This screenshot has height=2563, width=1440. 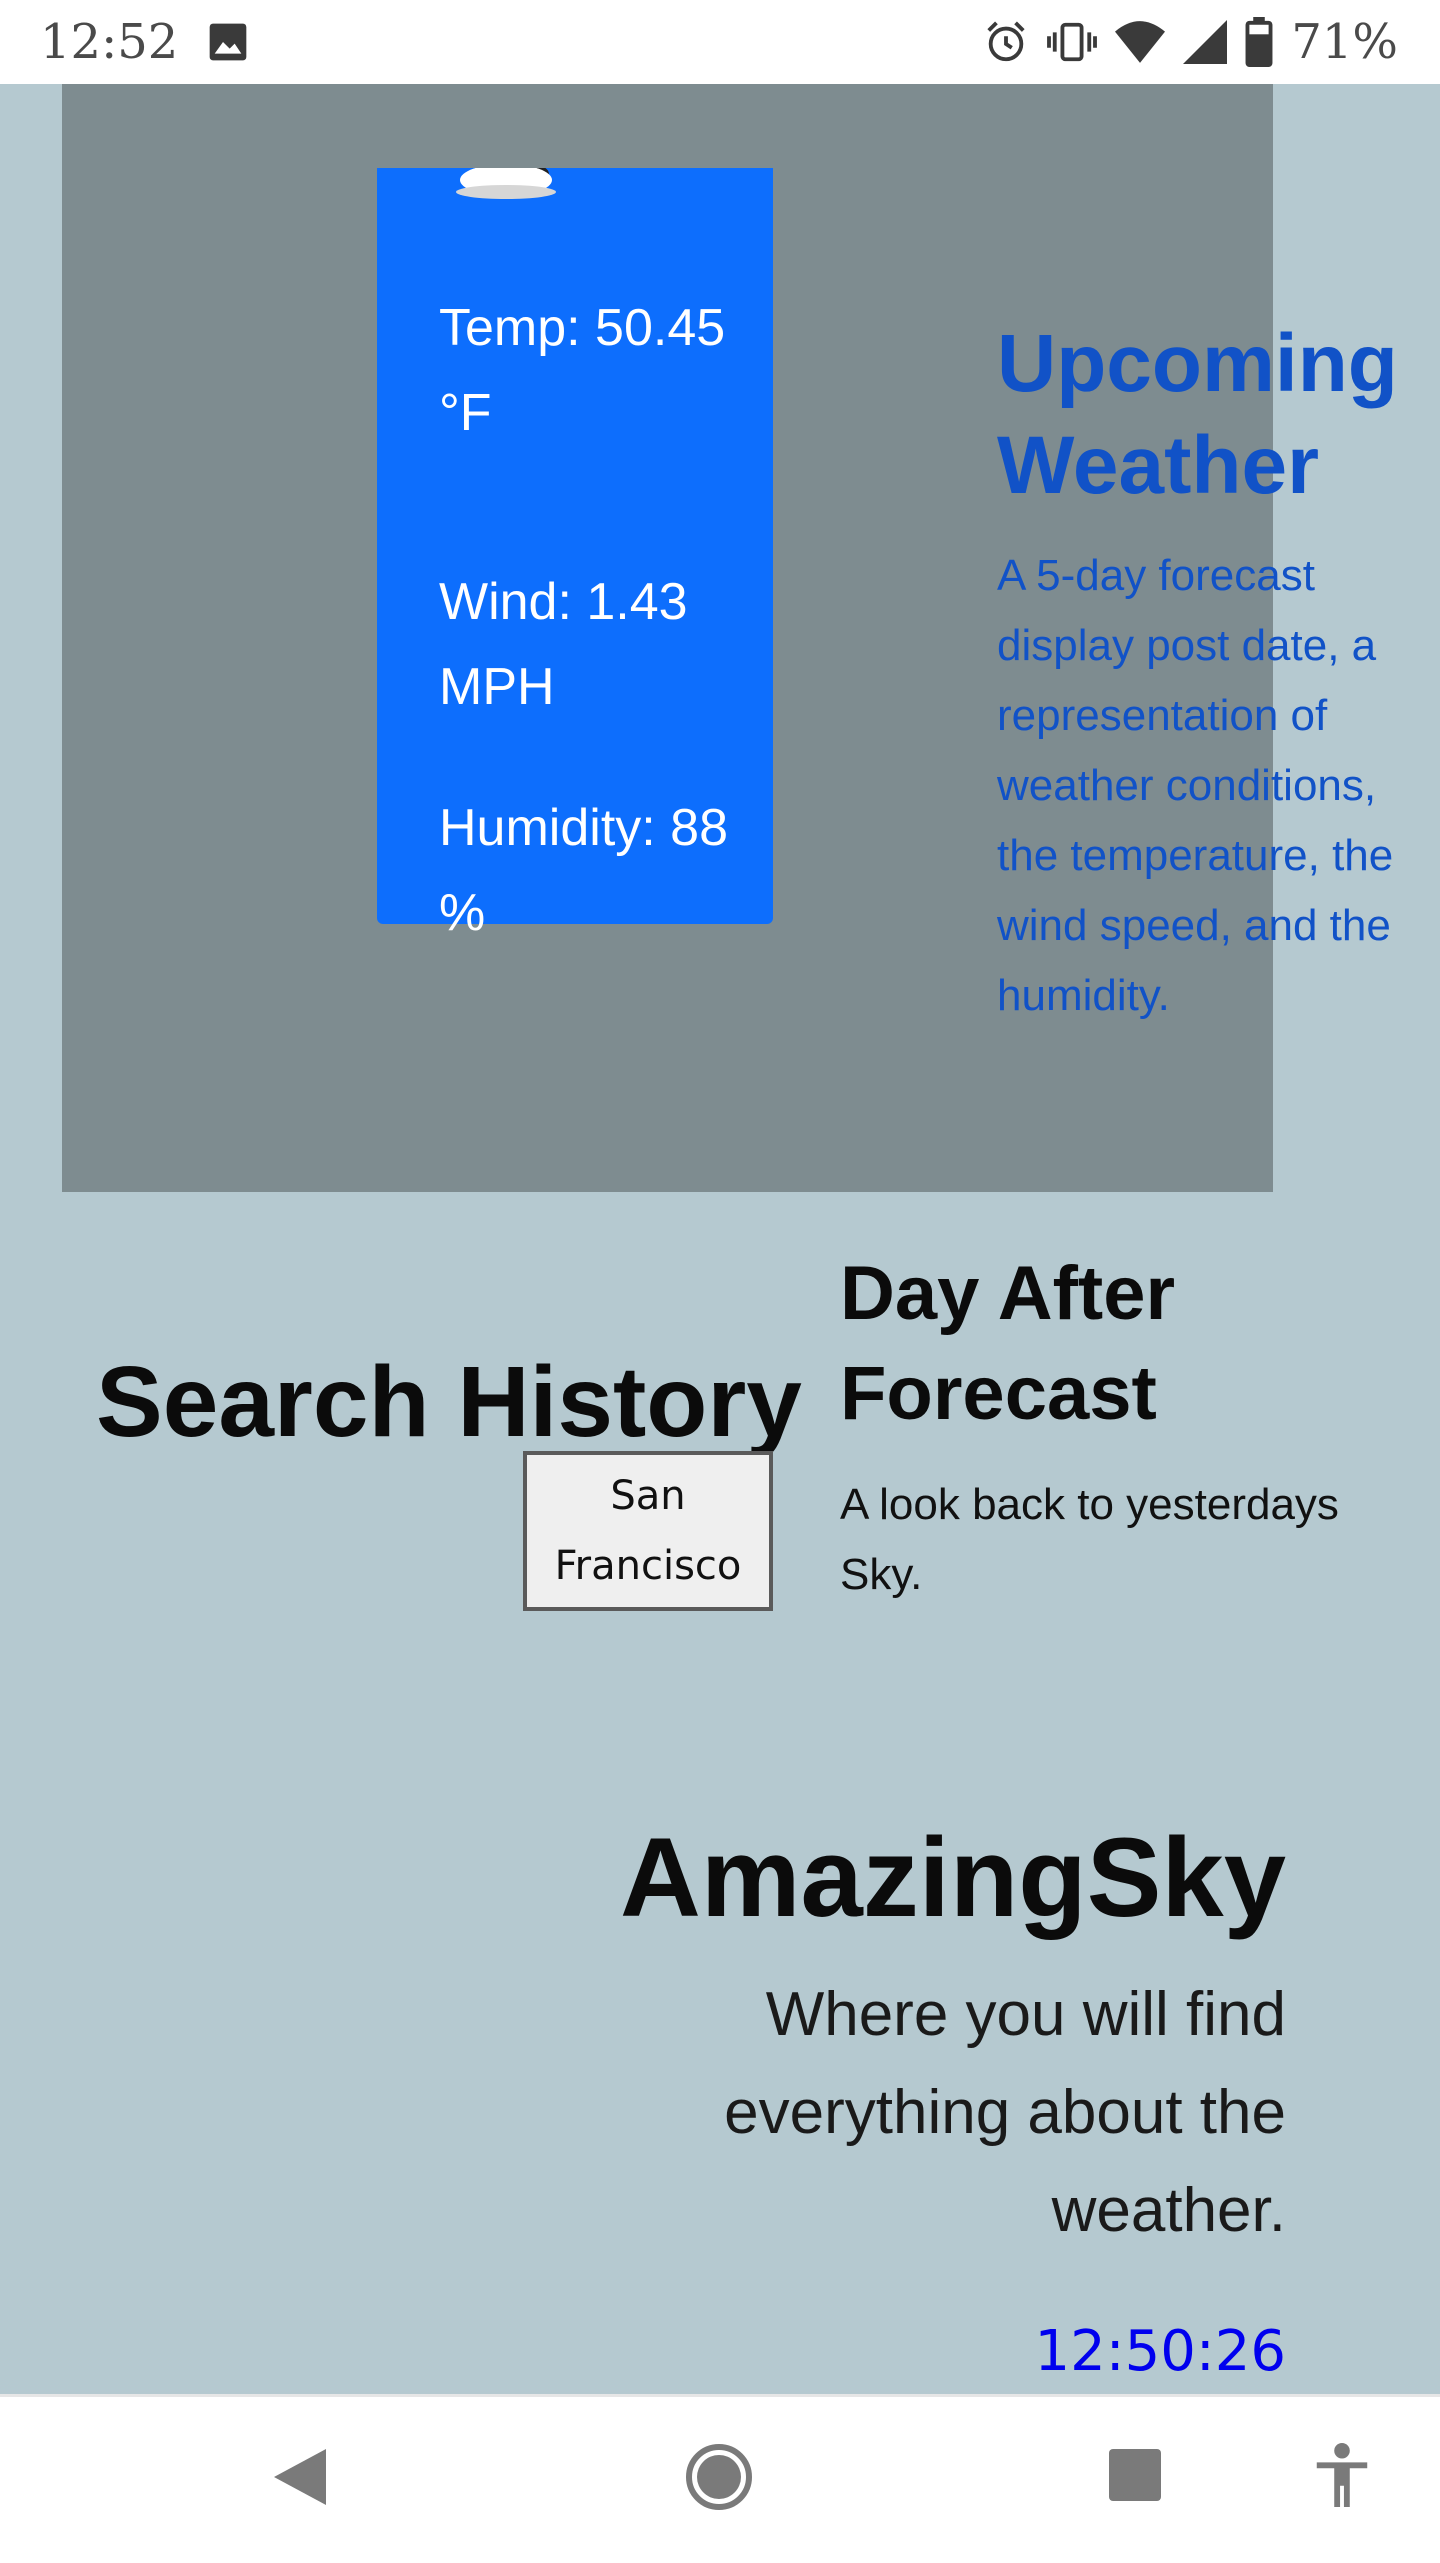 I want to click on day-after-title: Day After Forecast, so click(x=1008, y=1343).